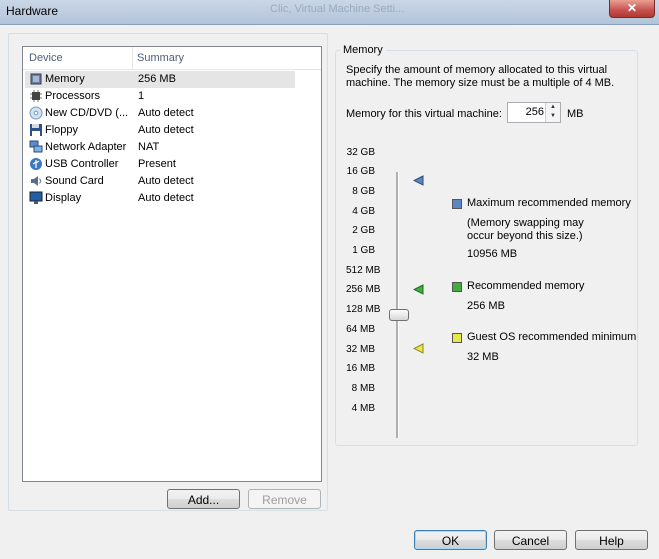 The width and height of the screenshot is (659, 559). I want to click on device-name: Memory, so click(65, 79).